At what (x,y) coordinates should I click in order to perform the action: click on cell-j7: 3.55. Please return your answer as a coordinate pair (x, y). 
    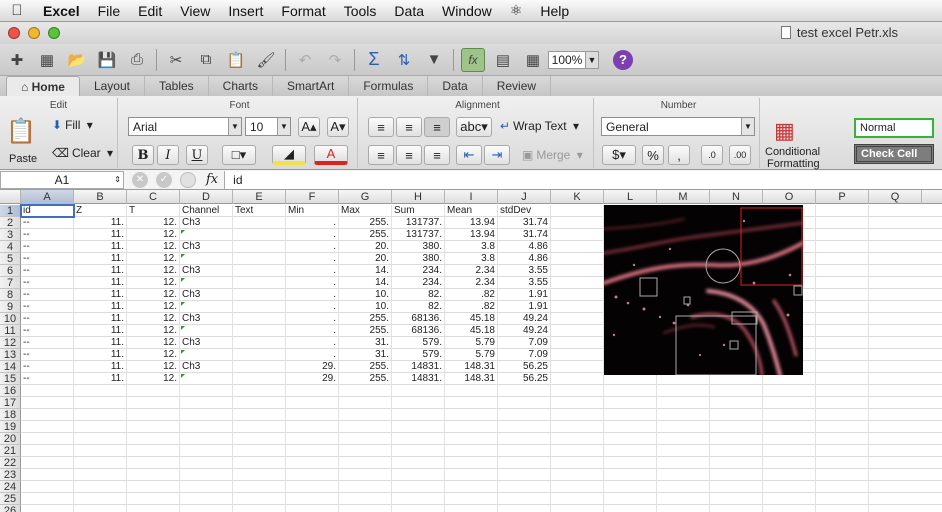
    Looking at the image, I should click on (524, 283).